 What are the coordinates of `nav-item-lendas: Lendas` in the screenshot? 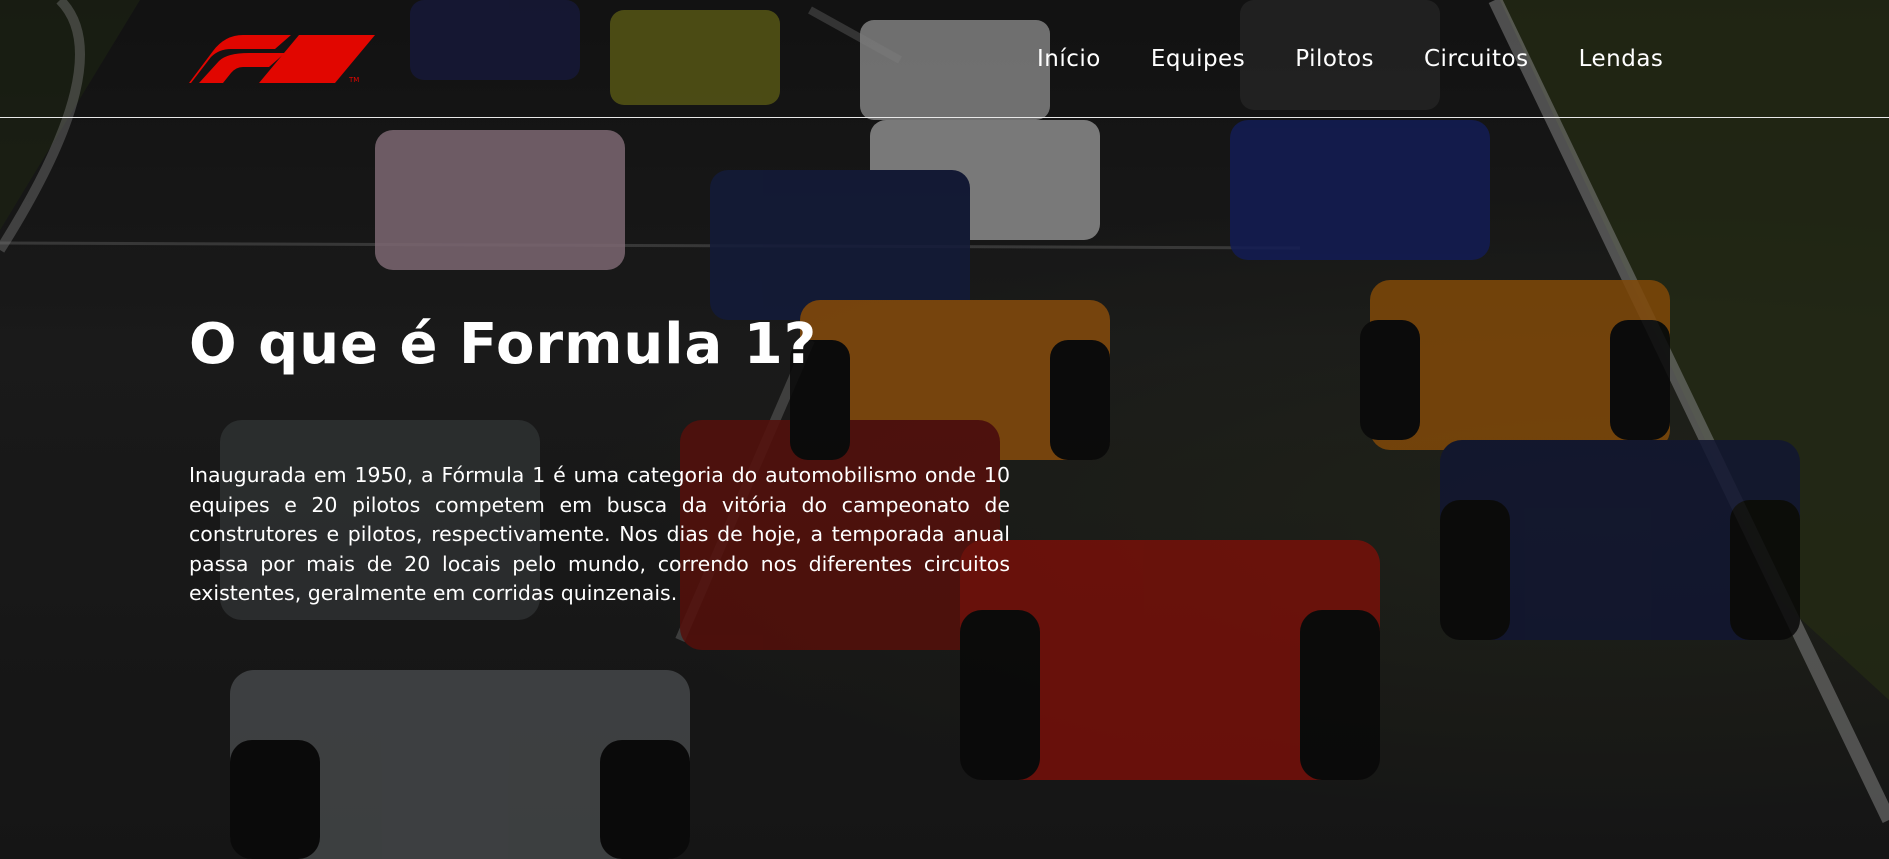 It's located at (1621, 59).